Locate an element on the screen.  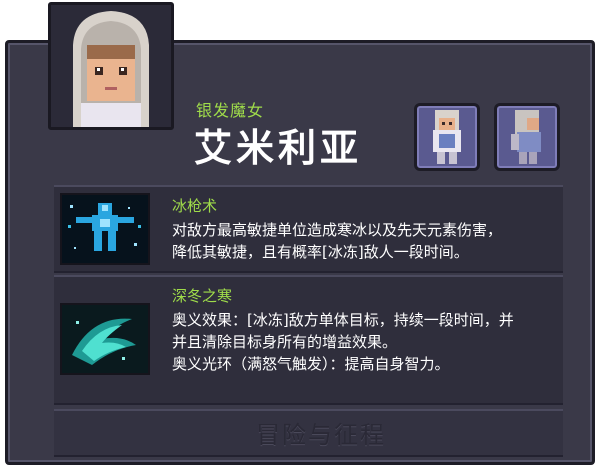
hero-portrait-icon is located at coordinates (111, 66).